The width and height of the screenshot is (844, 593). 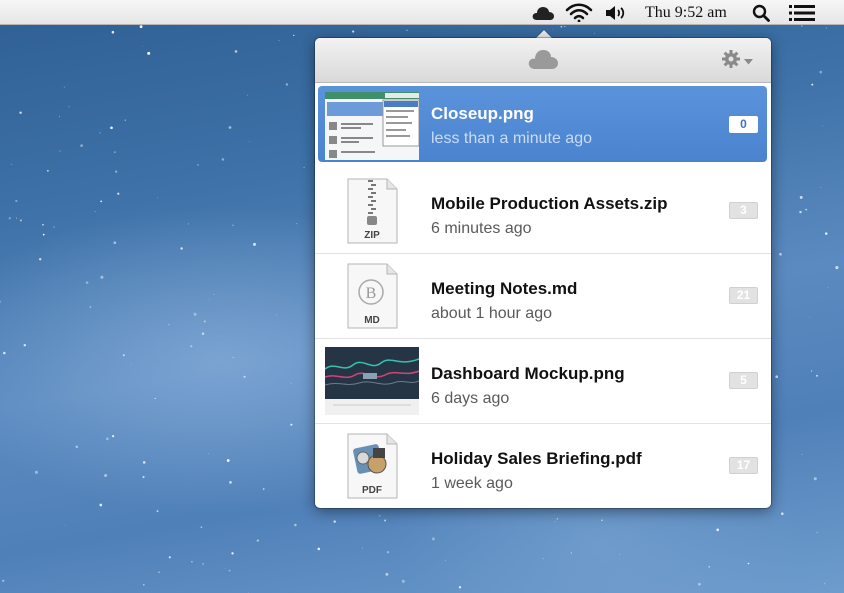 I want to click on search-icon, so click(x=761, y=12).